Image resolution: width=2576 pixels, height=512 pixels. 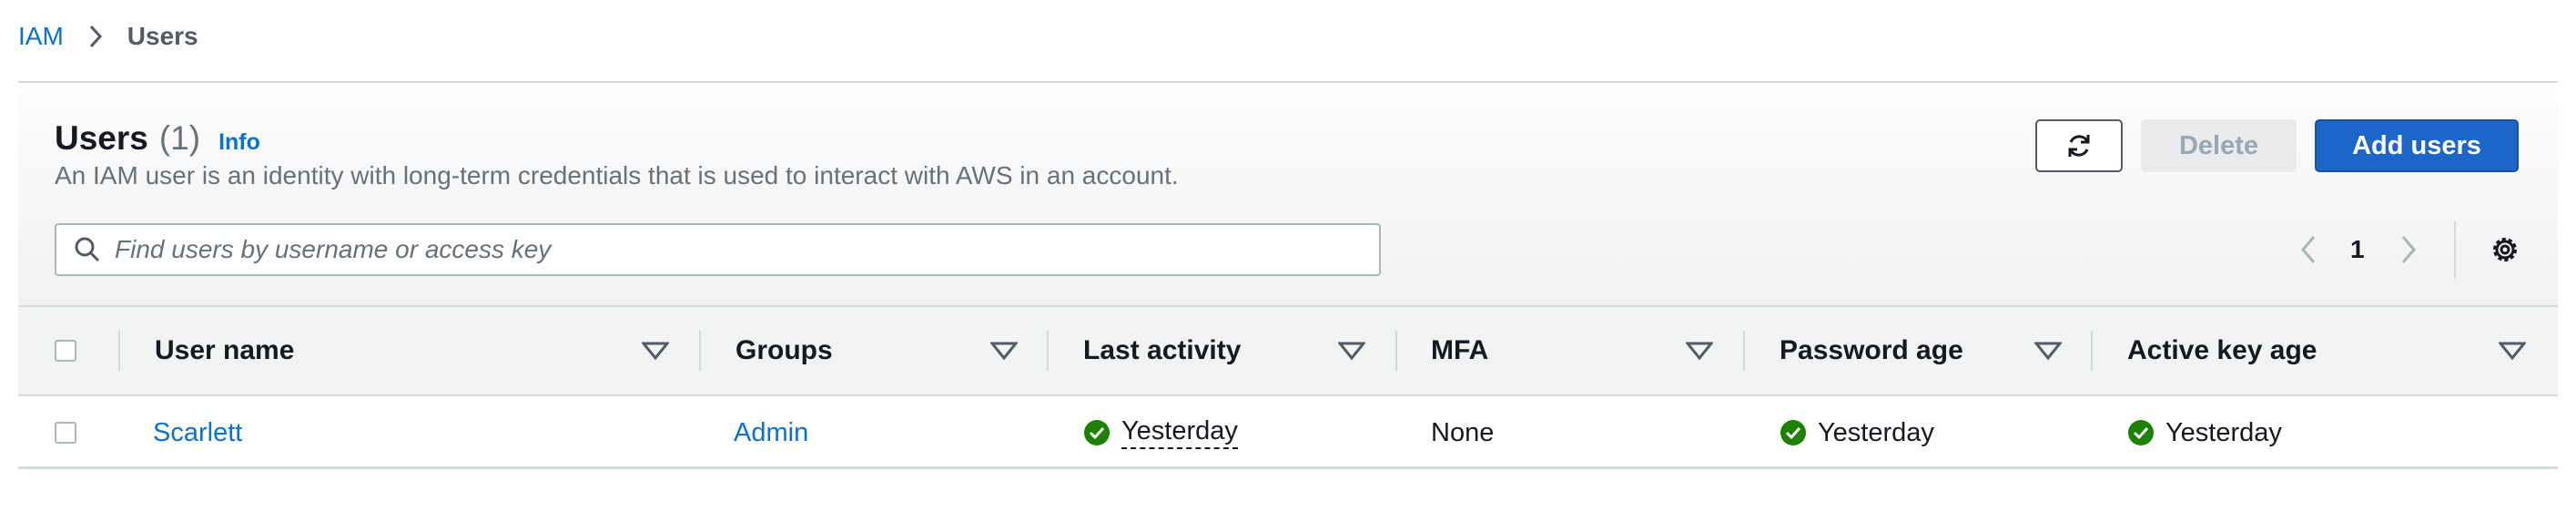 I want to click on refresh-button, so click(x=2079, y=145).